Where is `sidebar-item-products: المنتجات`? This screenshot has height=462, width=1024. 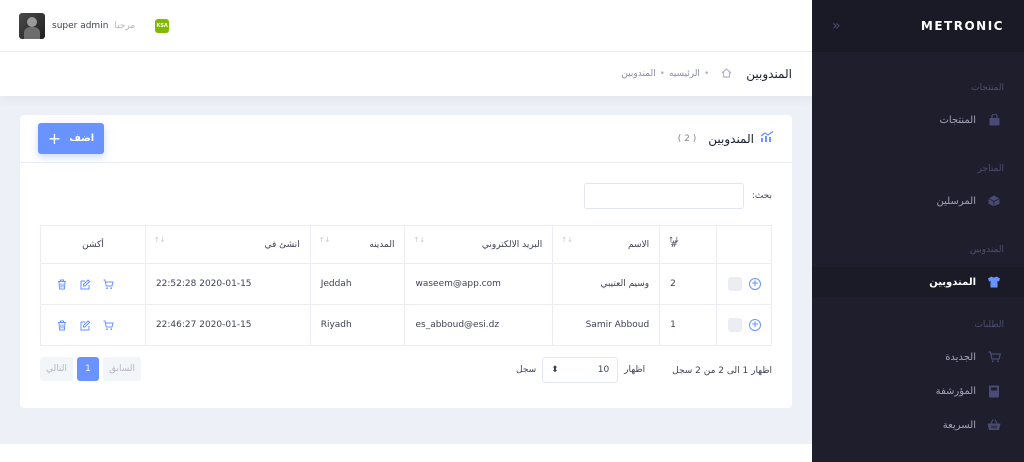
sidebar-item-products: المنتجات is located at coordinates (918, 120).